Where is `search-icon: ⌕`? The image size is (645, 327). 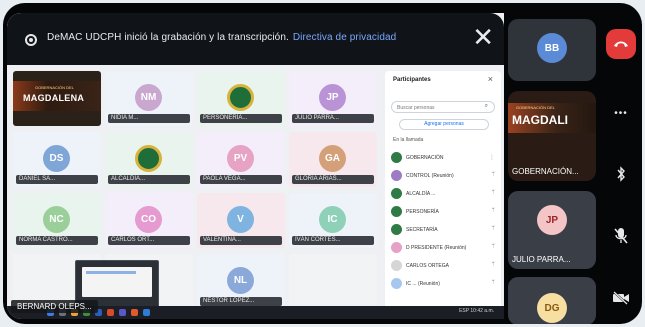
search-icon: ⌕ is located at coordinates (486, 106).